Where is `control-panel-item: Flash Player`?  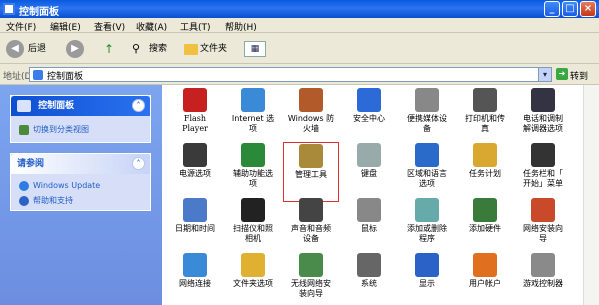 control-panel-item: Flash Player is located at coordinates (195, 117).